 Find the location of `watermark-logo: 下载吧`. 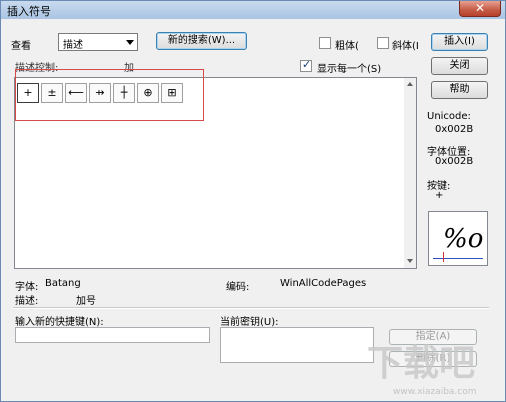

watermark-logo: 下载吧 is located at coordinates (421, 363).